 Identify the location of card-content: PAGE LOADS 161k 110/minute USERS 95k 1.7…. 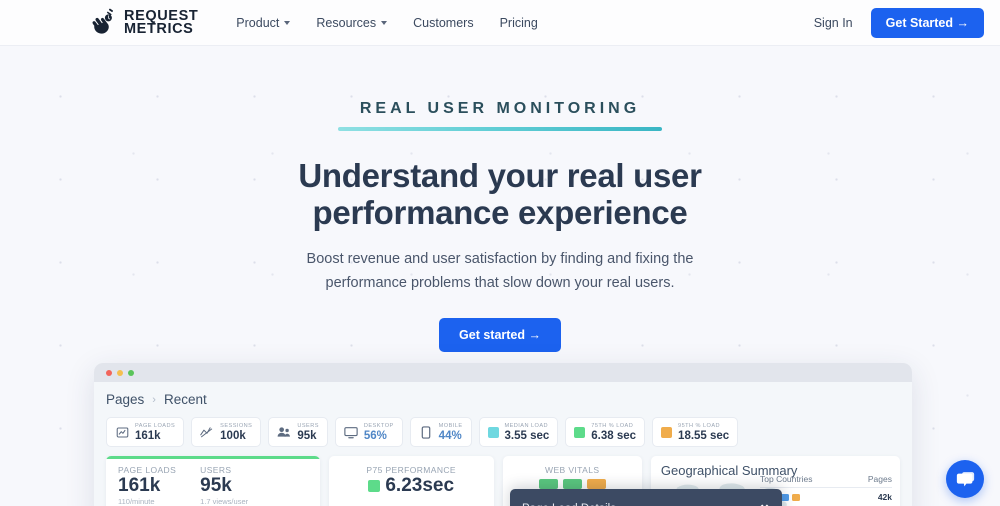
(213, 482).